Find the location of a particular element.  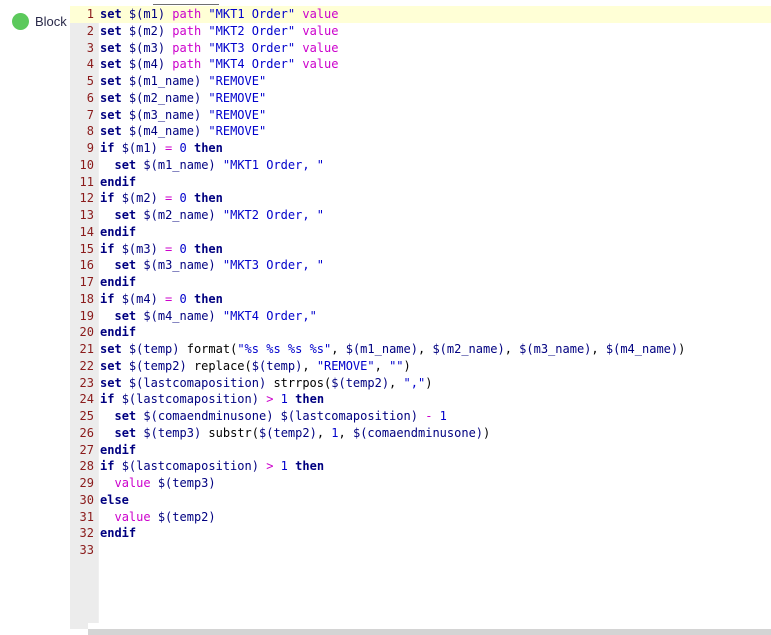

code-line: 1 set $(m1) path "MKT1 Order" value is located at coordinates (420, 14).